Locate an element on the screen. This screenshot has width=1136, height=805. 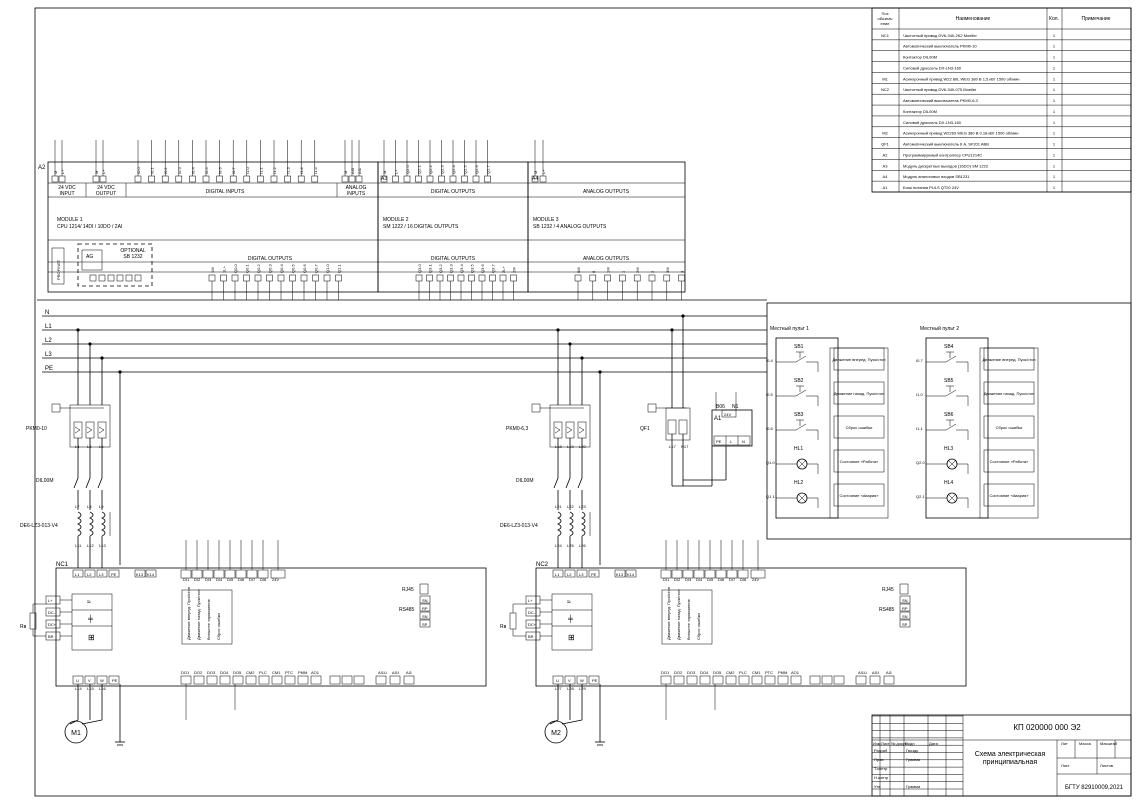
qf-pole is located at coordinates (683, 427).